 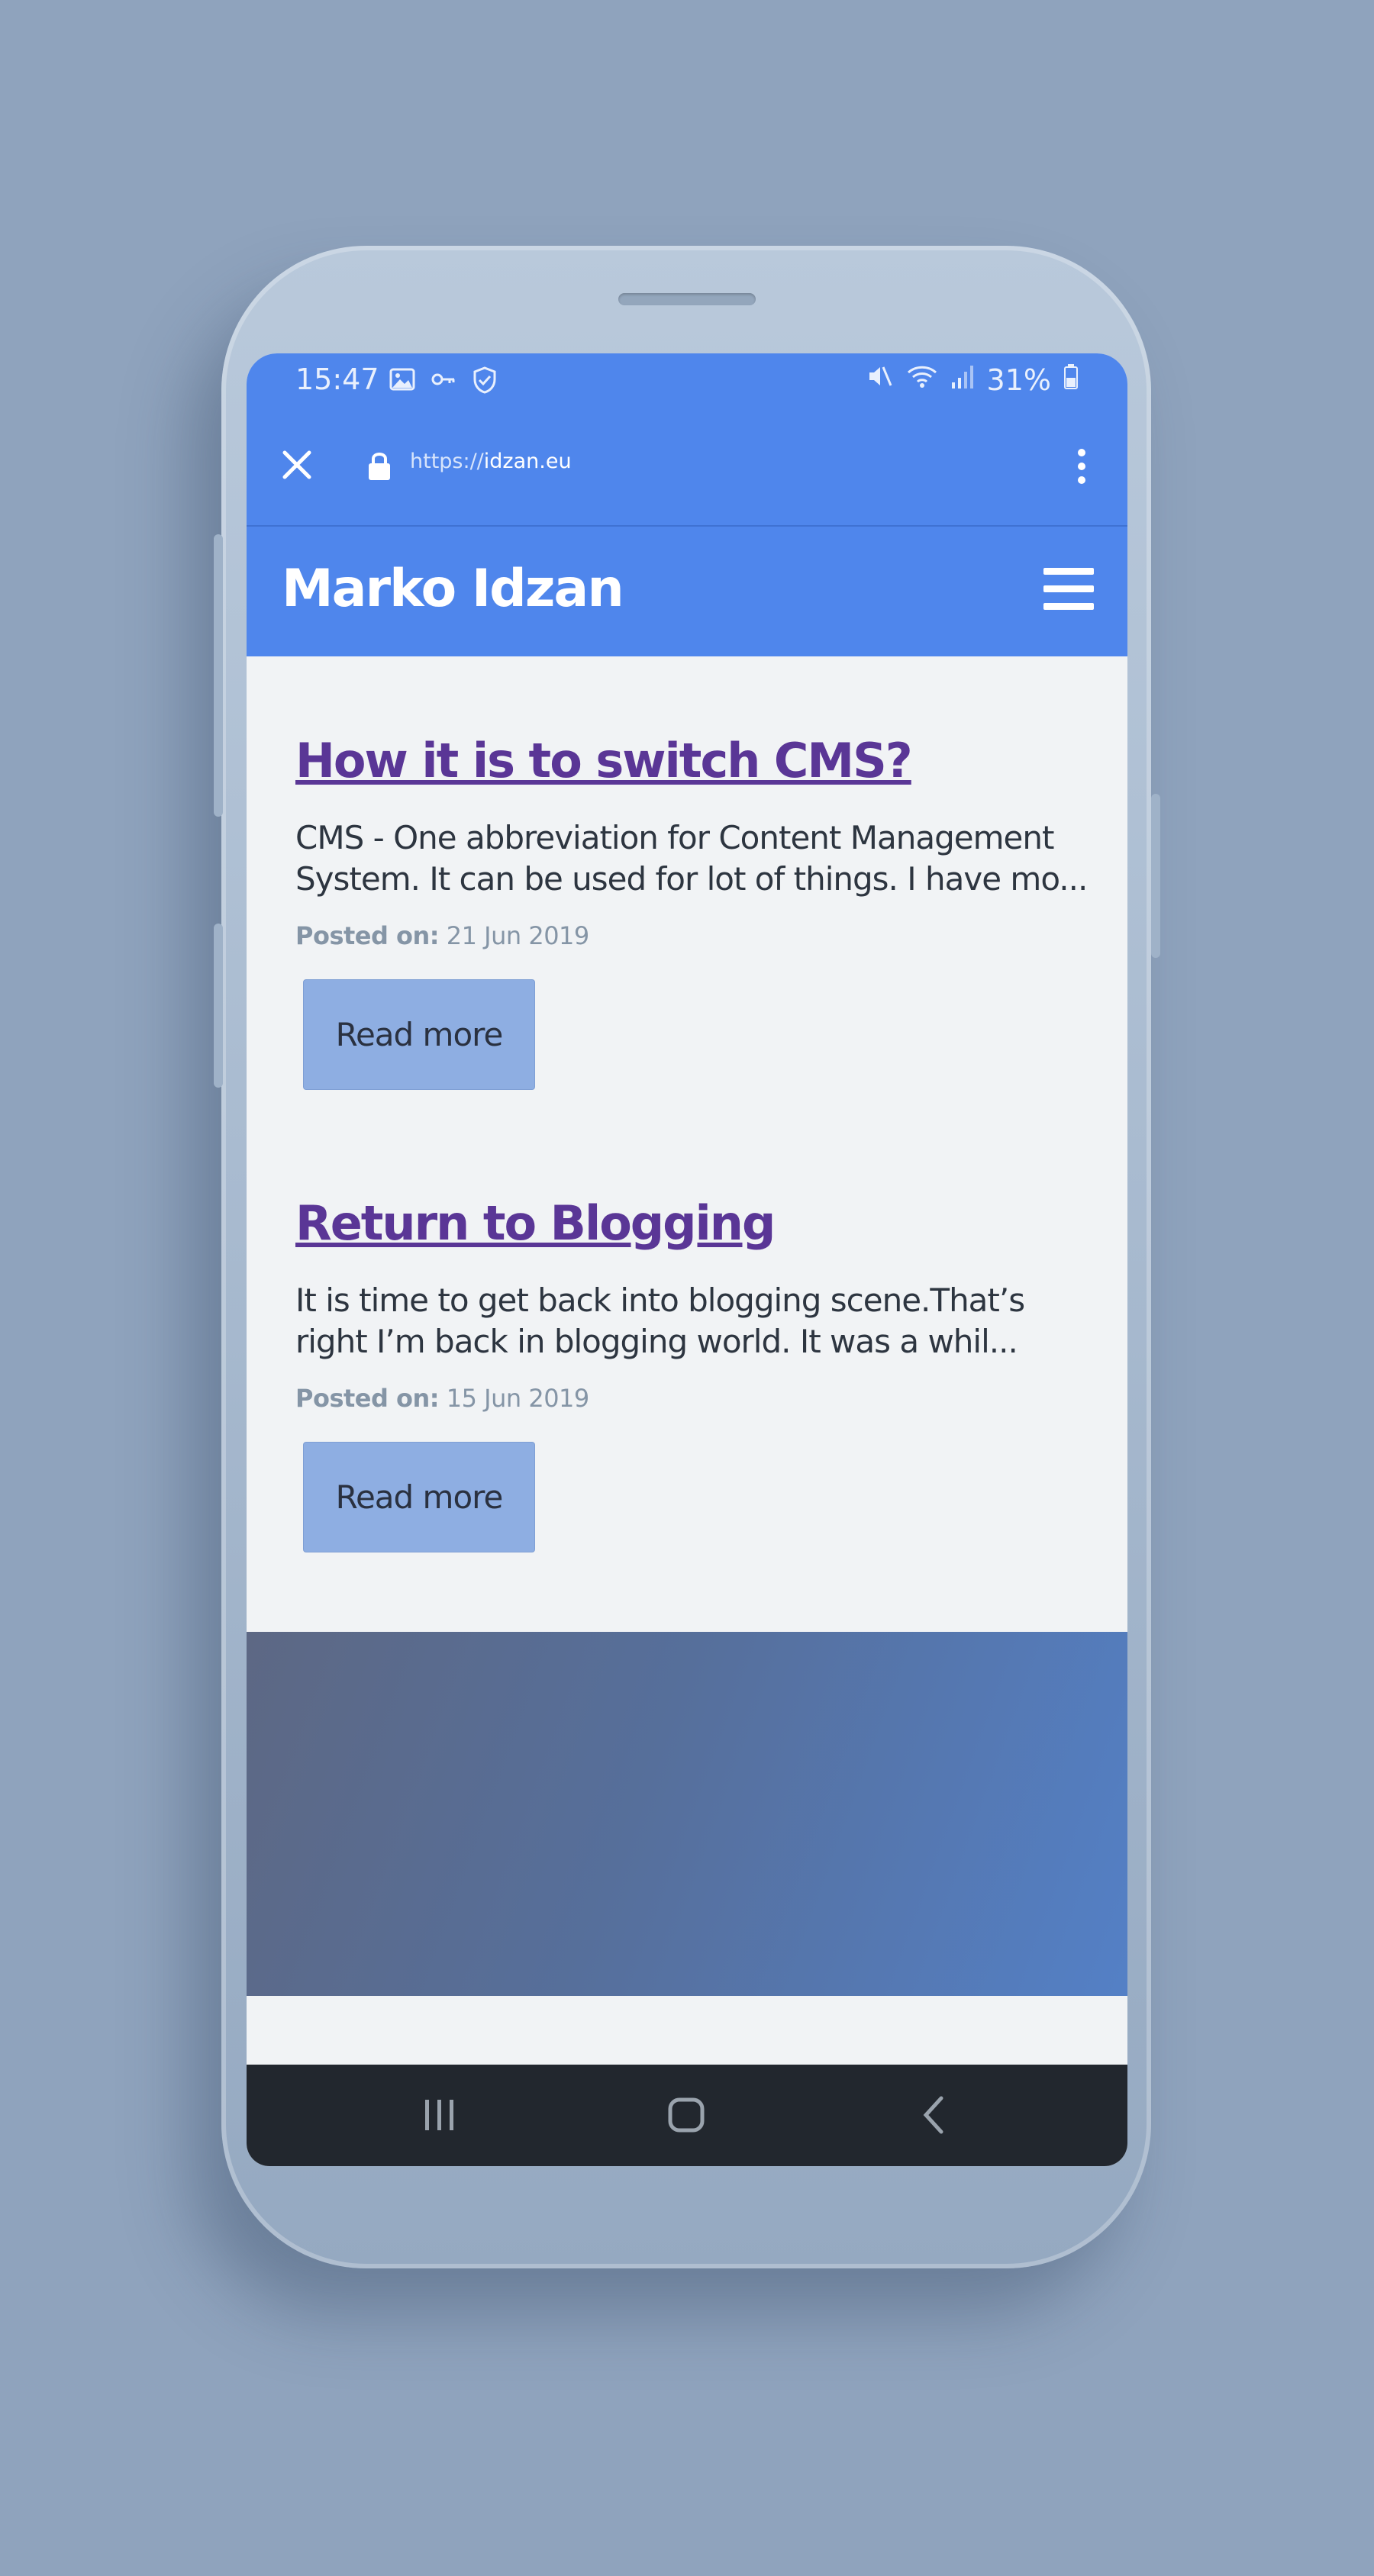 I want to click on hamburger-menu-icon, so click(x=1068, y=591).